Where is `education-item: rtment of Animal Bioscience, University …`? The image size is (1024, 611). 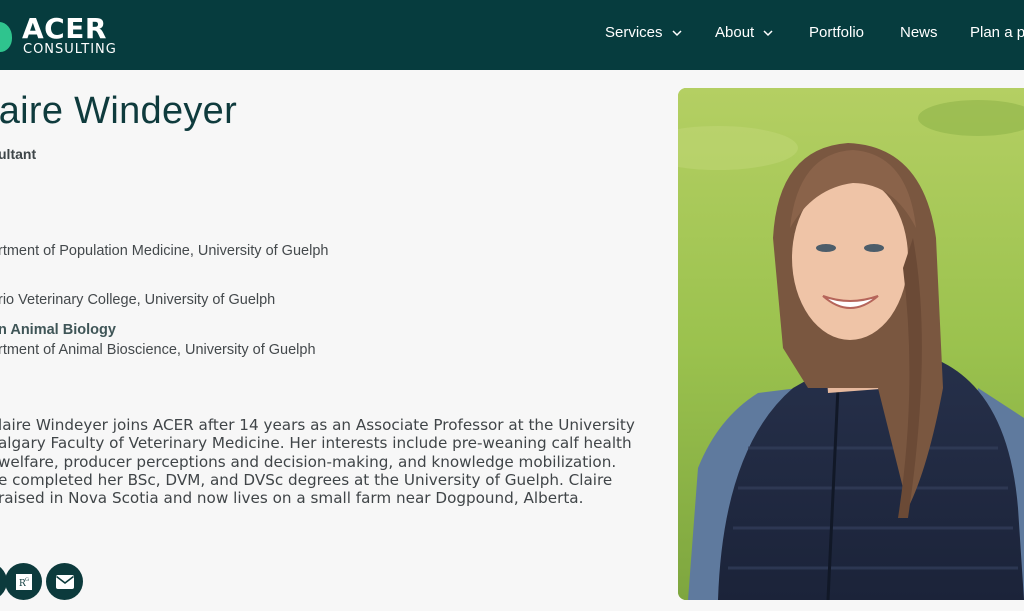 education-item: rtment of Animal Bioscience, University … is located at coordinates (158, 350).